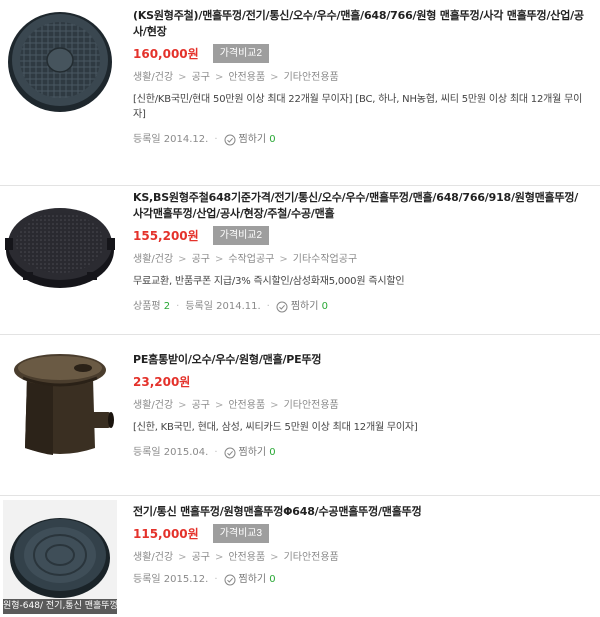 This screenshot has height=617, width=600. I want to click on reviews-label: 상품평, so click(147, 307).